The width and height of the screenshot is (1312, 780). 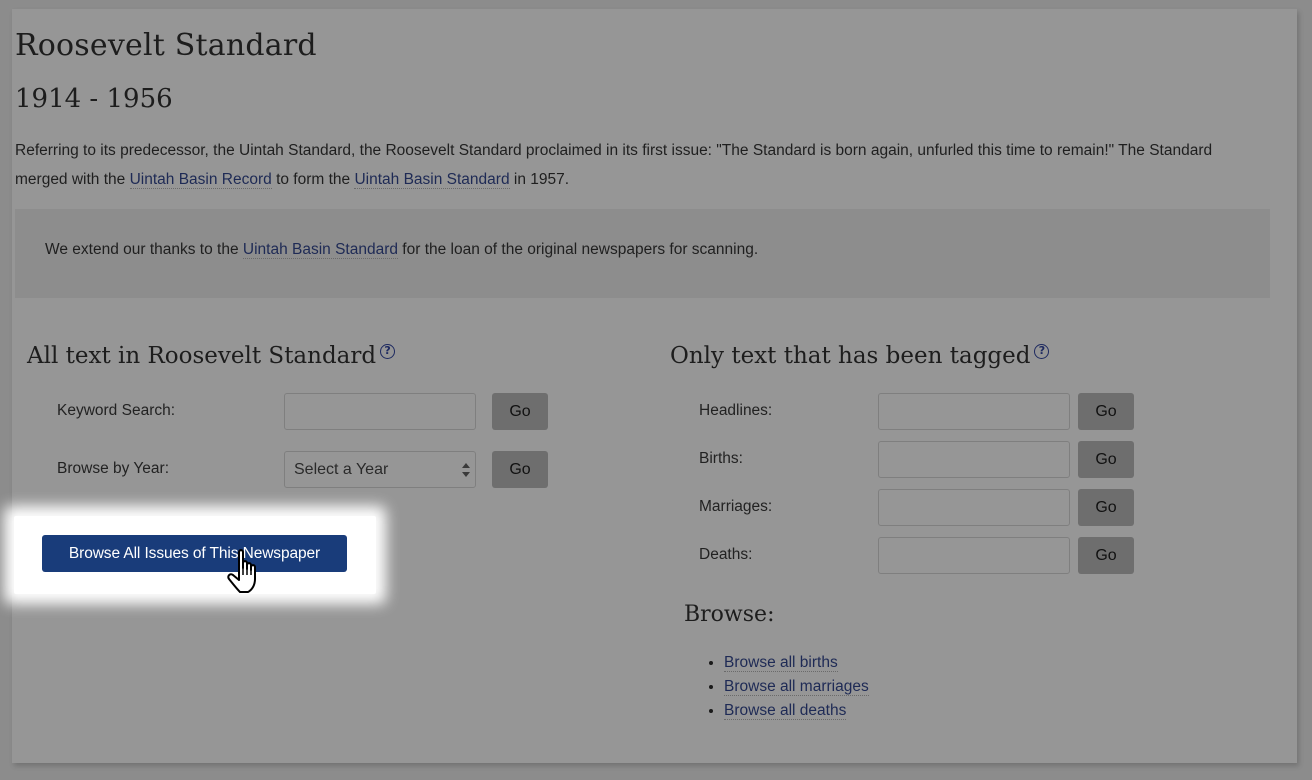 What do you see at coordinates (1106, 555) in the screenshot?
I see `deaths-go-button: Go` at bounding box center [1106, 555].